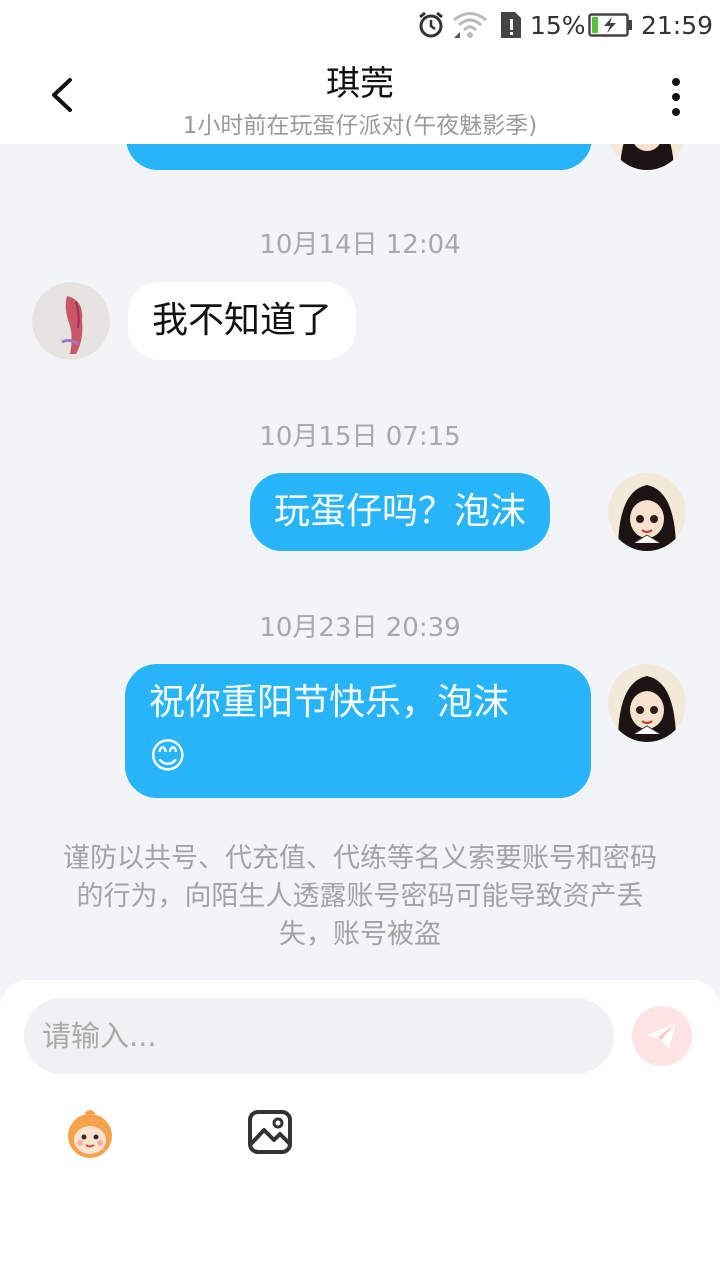 This screenshot has width=720, height=1280. I want to click on message-timestamp: 10月23日 20:39, so click(360, 628).